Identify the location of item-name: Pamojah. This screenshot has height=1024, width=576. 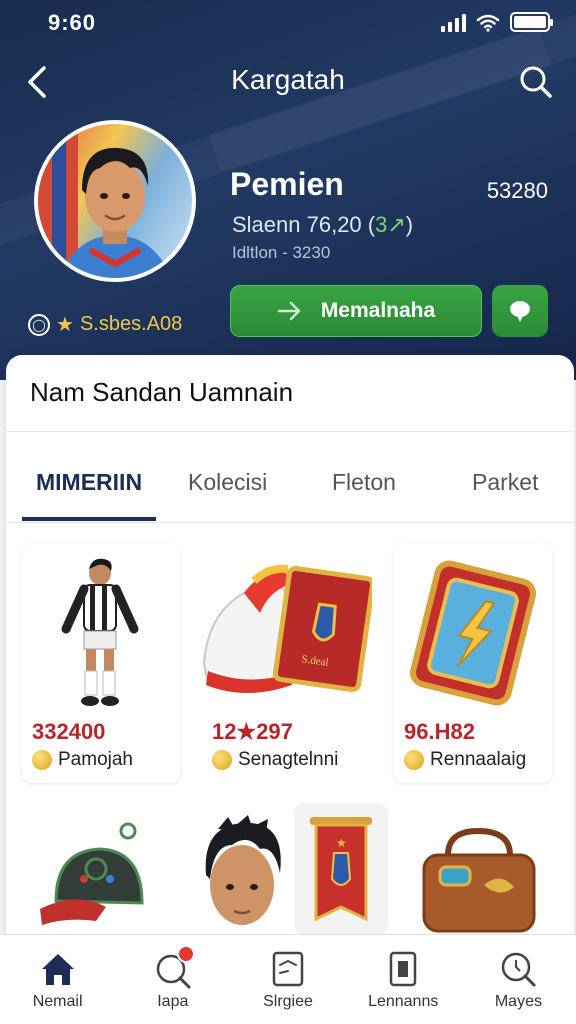
(95, 759).